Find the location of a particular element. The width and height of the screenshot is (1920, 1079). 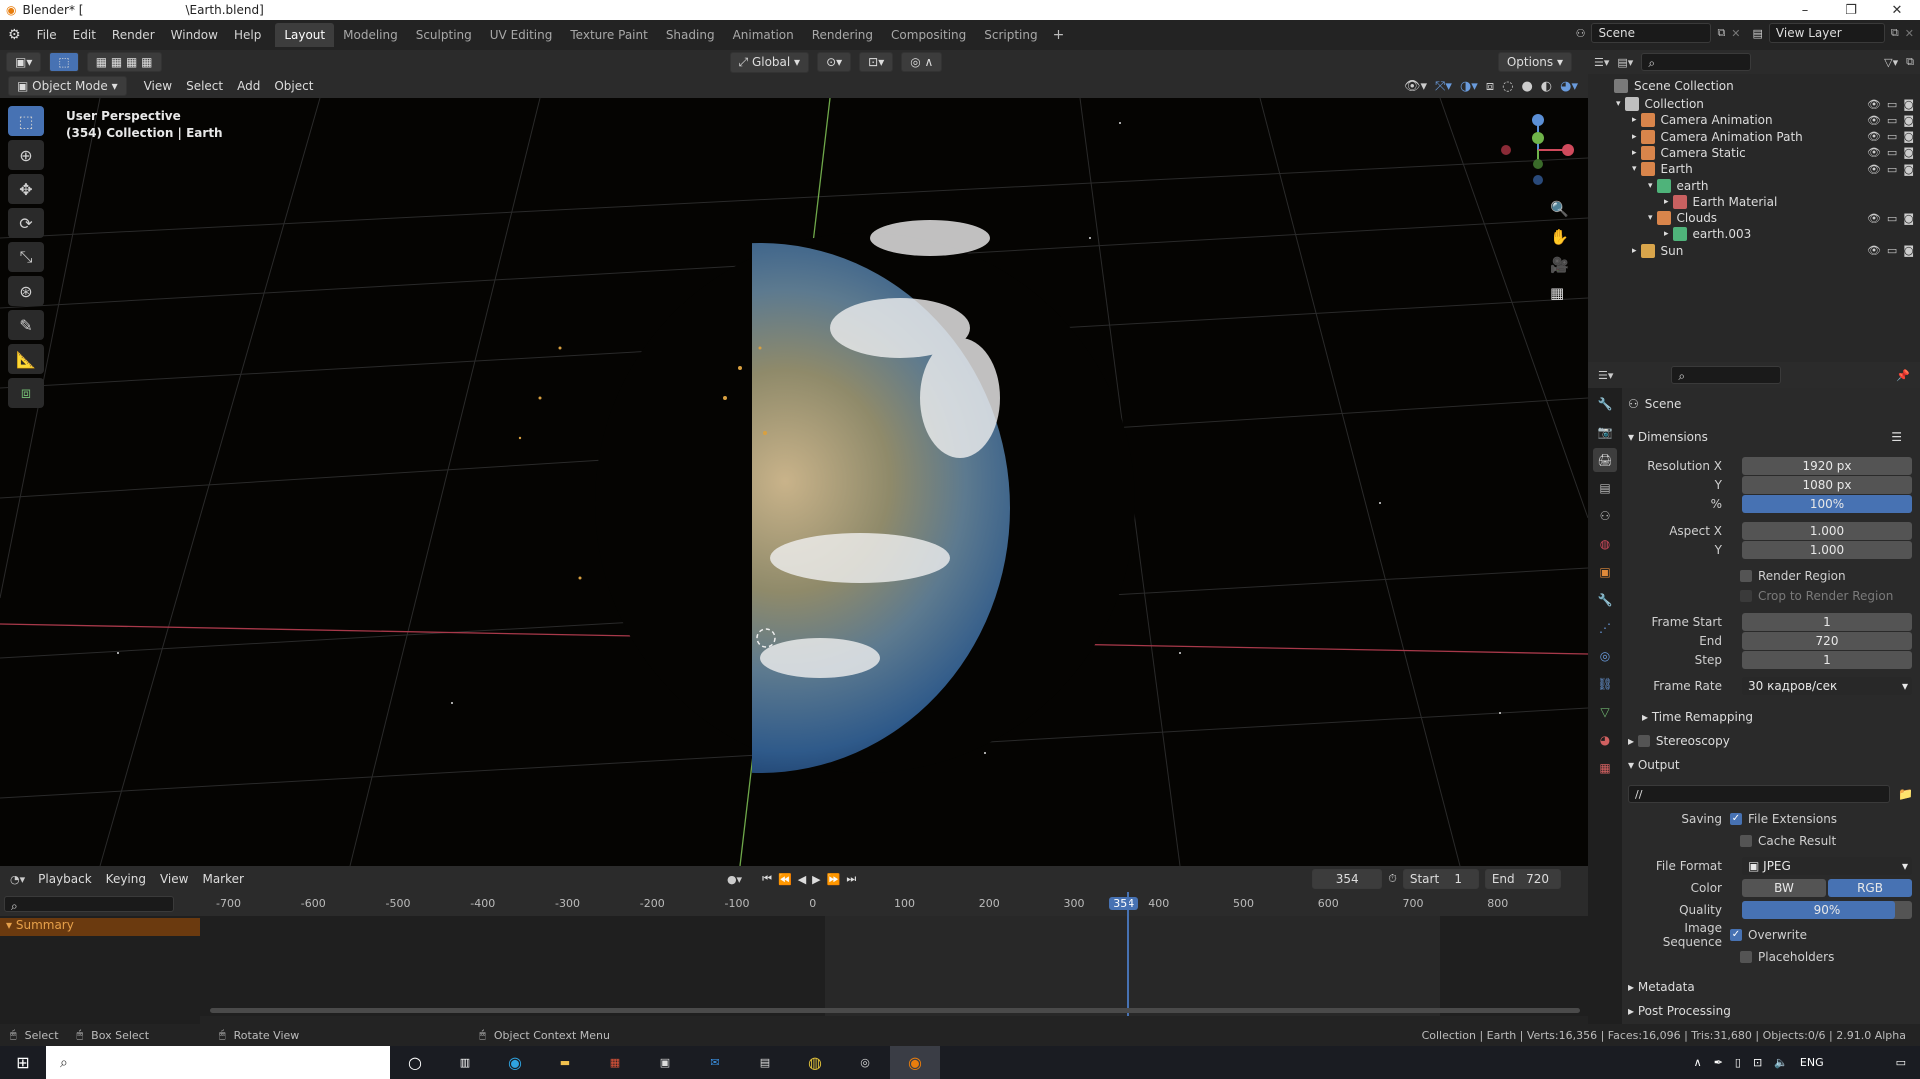

minimize-button: – is located at coordinates (1805, 10).